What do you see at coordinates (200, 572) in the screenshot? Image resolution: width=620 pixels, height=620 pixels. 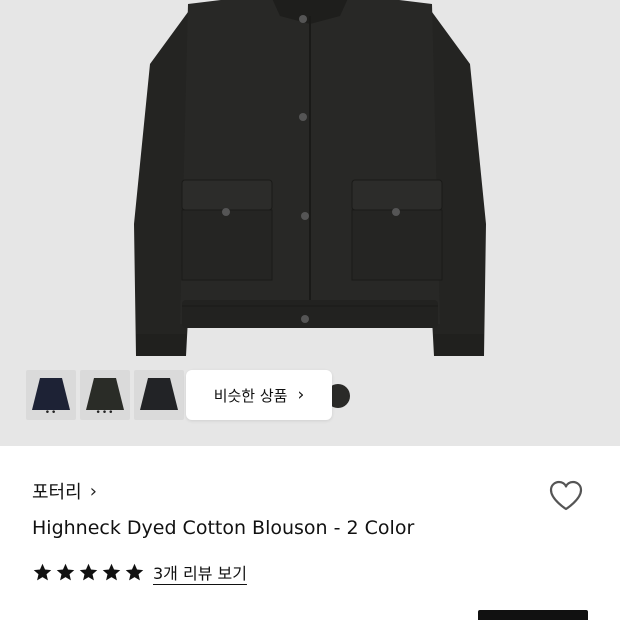 I see `review-link: 3개 리뷰 보기` at bounding box center [200, 572].